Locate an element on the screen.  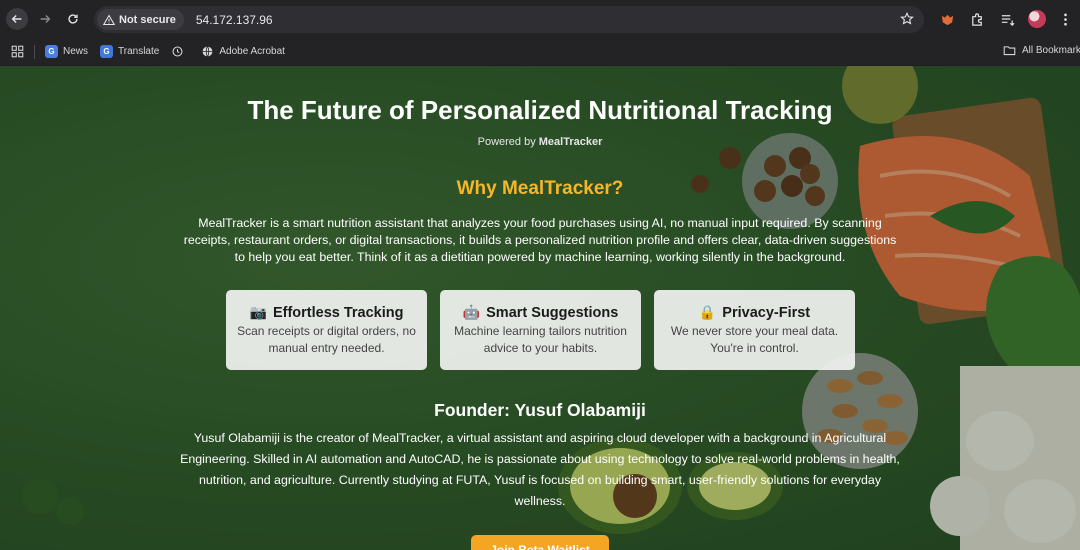
reload-button is located at coordinates (73, 19).